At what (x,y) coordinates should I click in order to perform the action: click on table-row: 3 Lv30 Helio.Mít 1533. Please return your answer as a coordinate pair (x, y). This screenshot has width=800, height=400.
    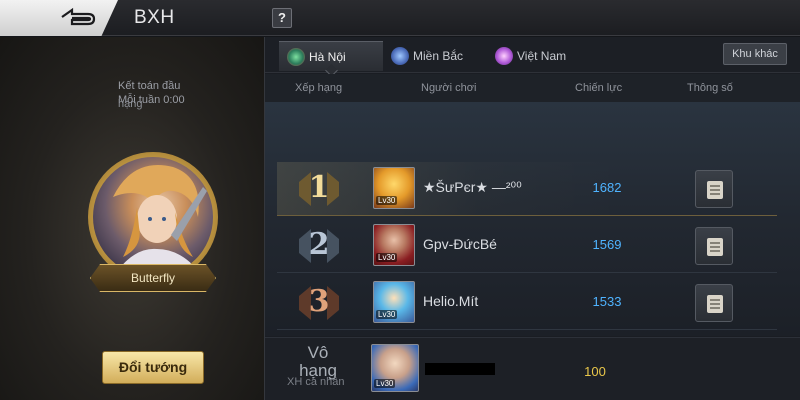
    Looking at the image, I should click on (527, 303).